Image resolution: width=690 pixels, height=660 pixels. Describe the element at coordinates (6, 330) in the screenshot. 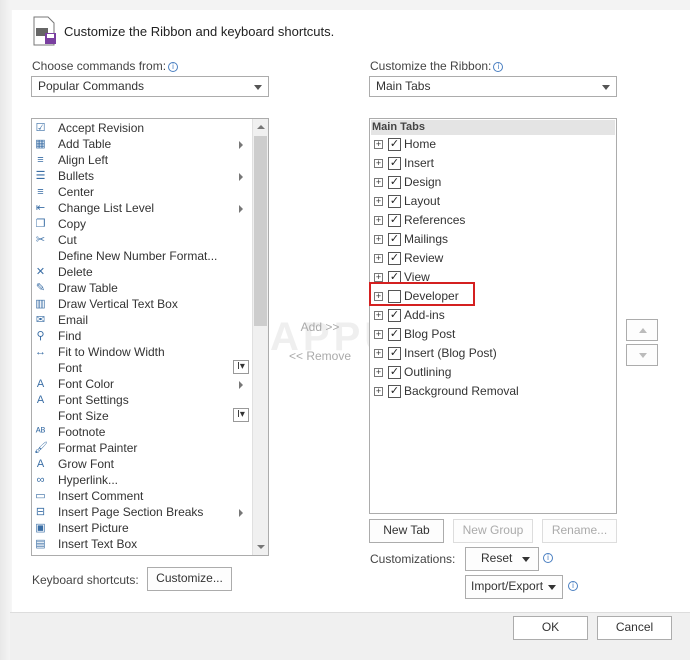

I see `dialog-shadow` at that location.